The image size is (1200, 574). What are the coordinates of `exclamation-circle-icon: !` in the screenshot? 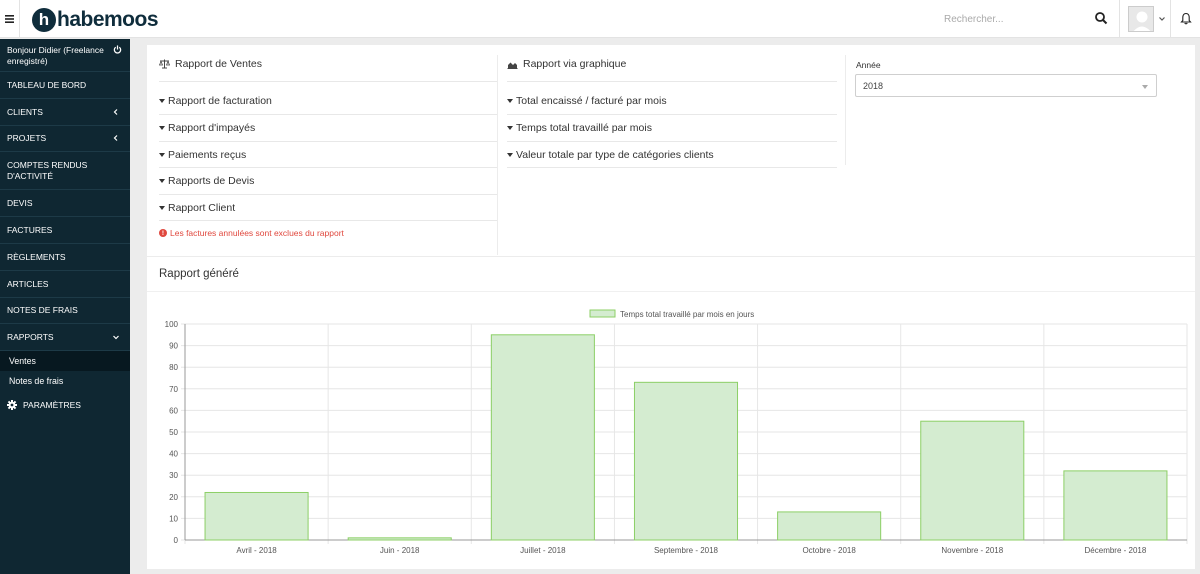 It's located at (163, 233).